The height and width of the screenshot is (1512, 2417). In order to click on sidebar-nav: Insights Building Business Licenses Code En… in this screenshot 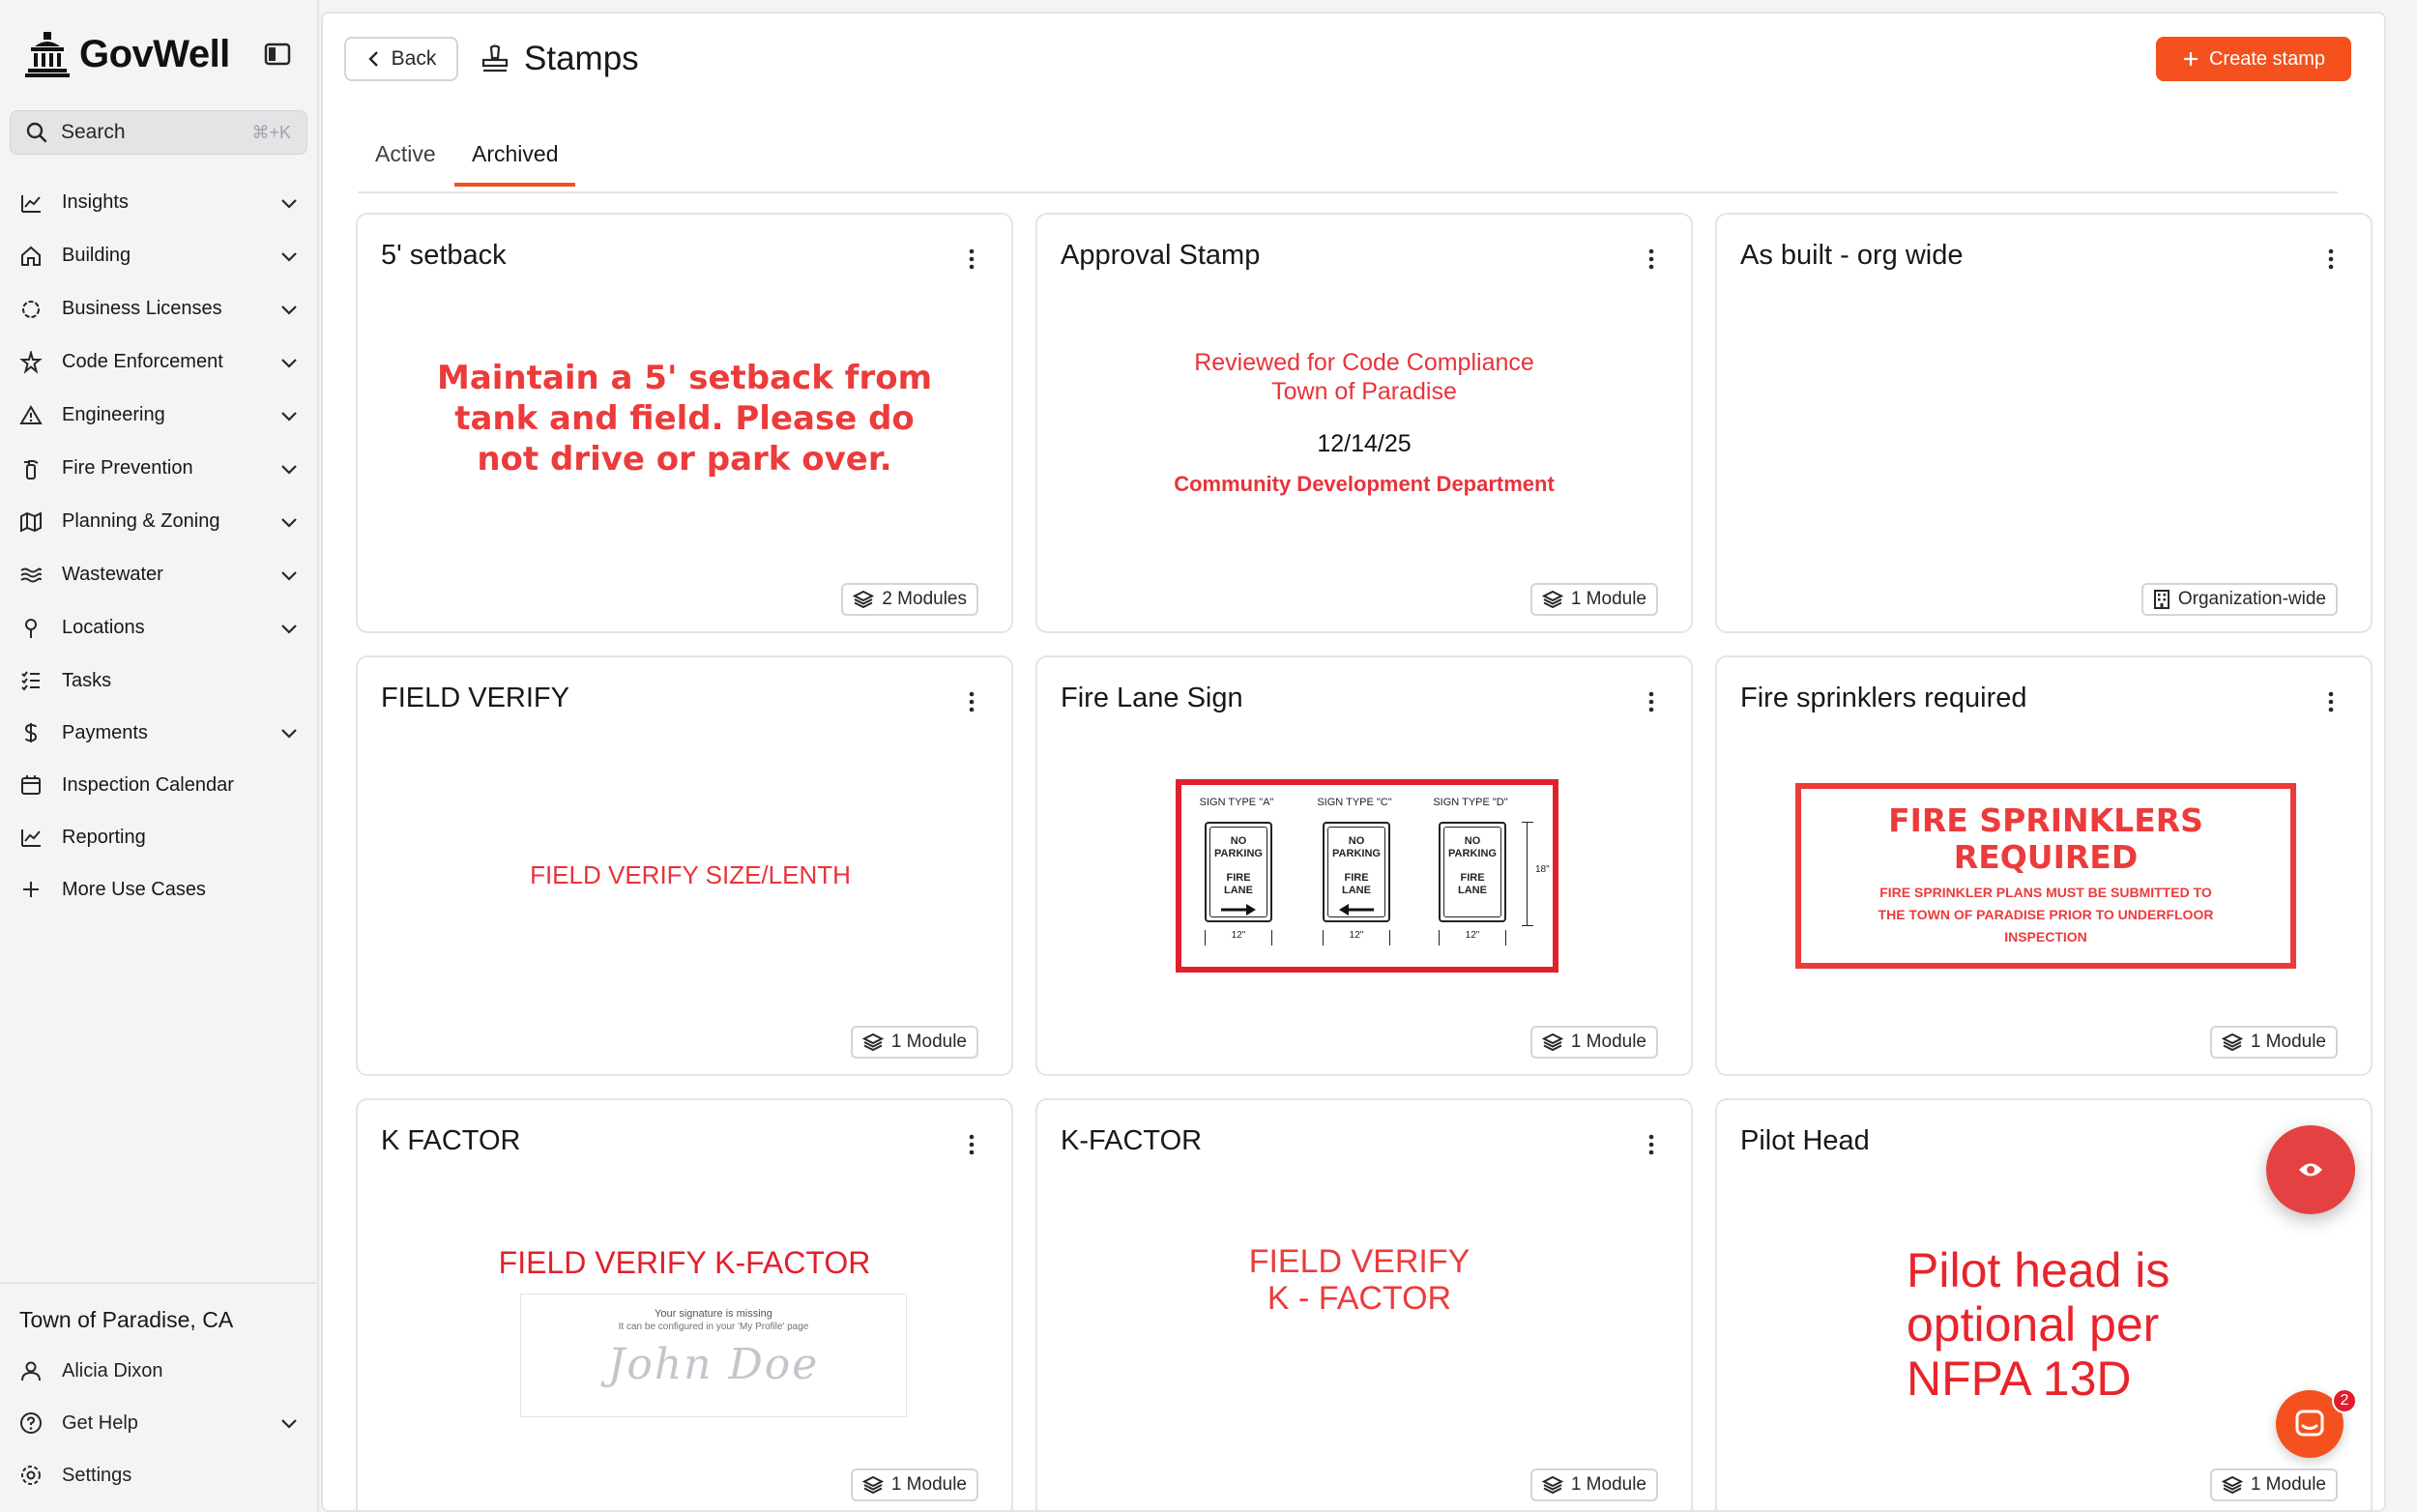, I will do `click(159, 546)`.